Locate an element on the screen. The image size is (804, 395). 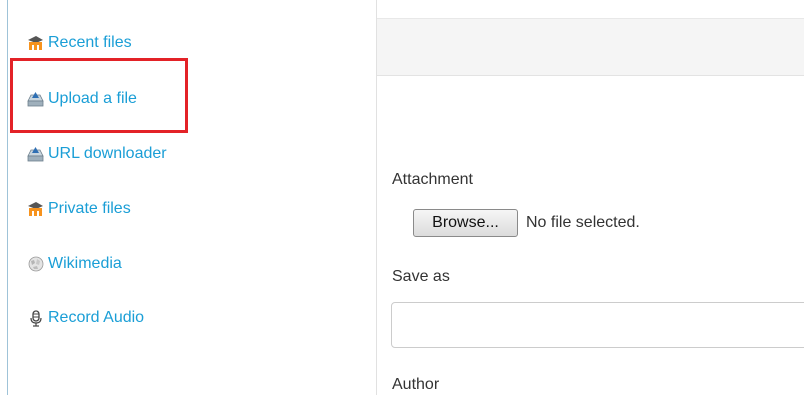
wikipedia-globe-icon is located at coordinates (35, 264).